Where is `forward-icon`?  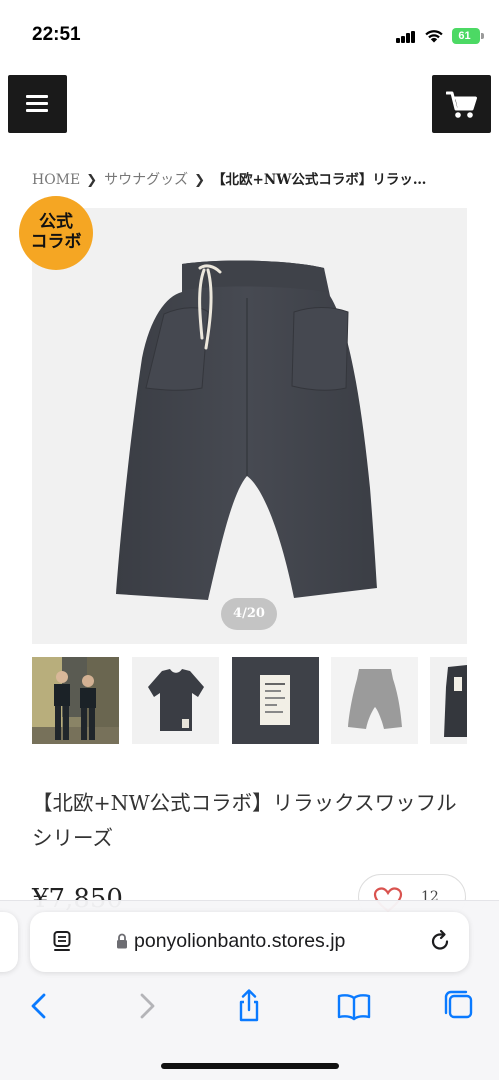
forward-icon is located at coordinates (146, 1006).